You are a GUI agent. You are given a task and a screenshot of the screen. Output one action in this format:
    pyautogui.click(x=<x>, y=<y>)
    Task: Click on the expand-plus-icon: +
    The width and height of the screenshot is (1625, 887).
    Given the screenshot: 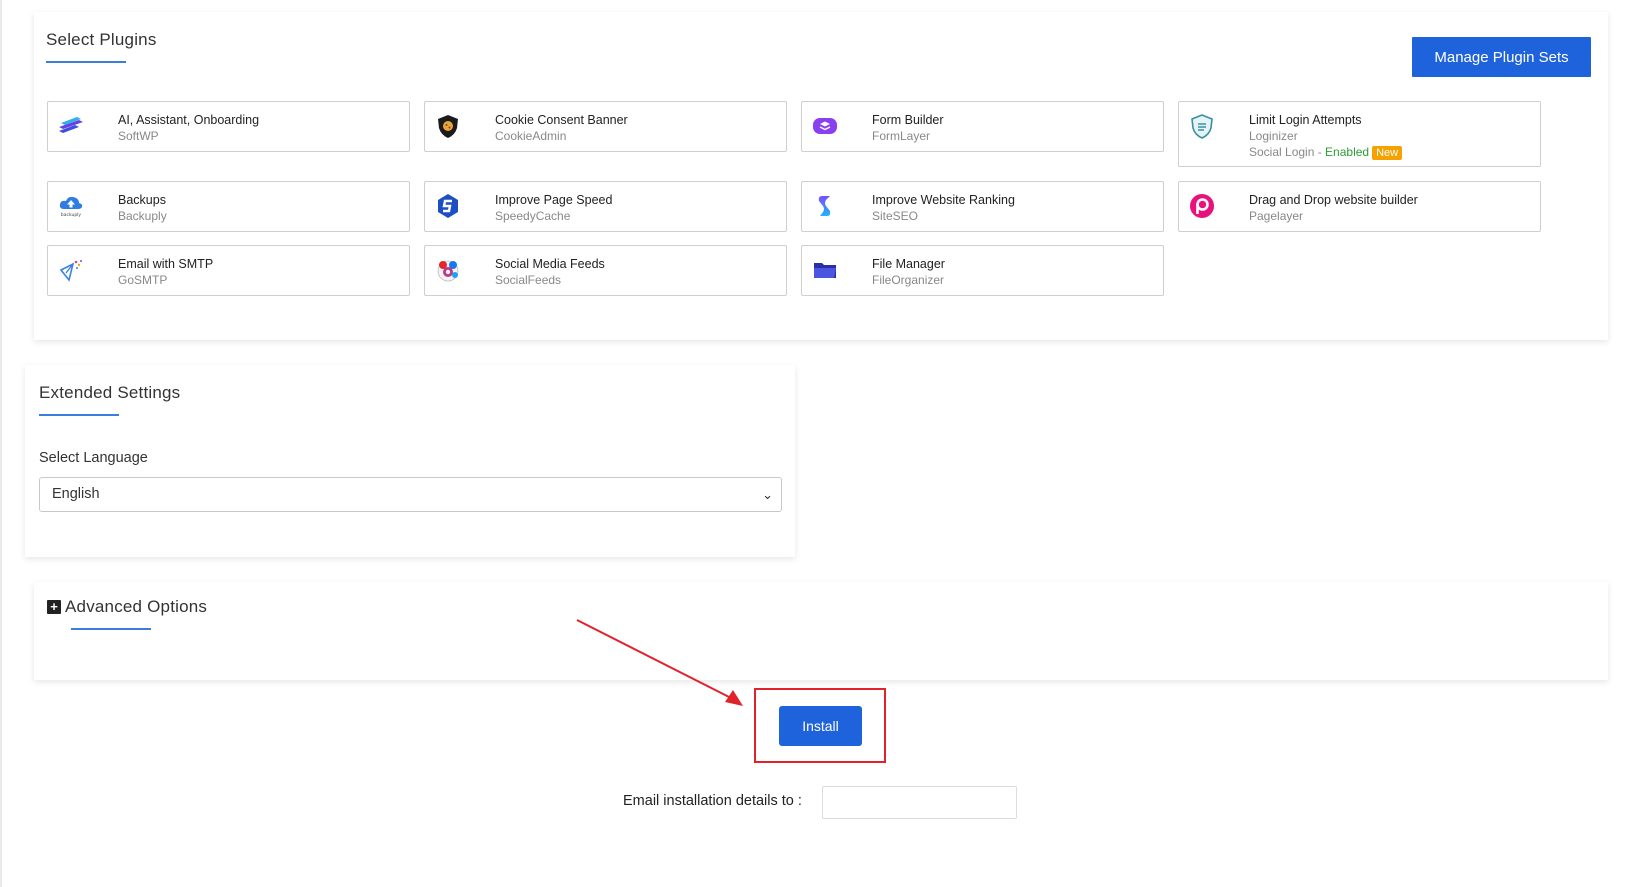 What is the action you would take?
    pyautogui.click(x=54, y=607)
    